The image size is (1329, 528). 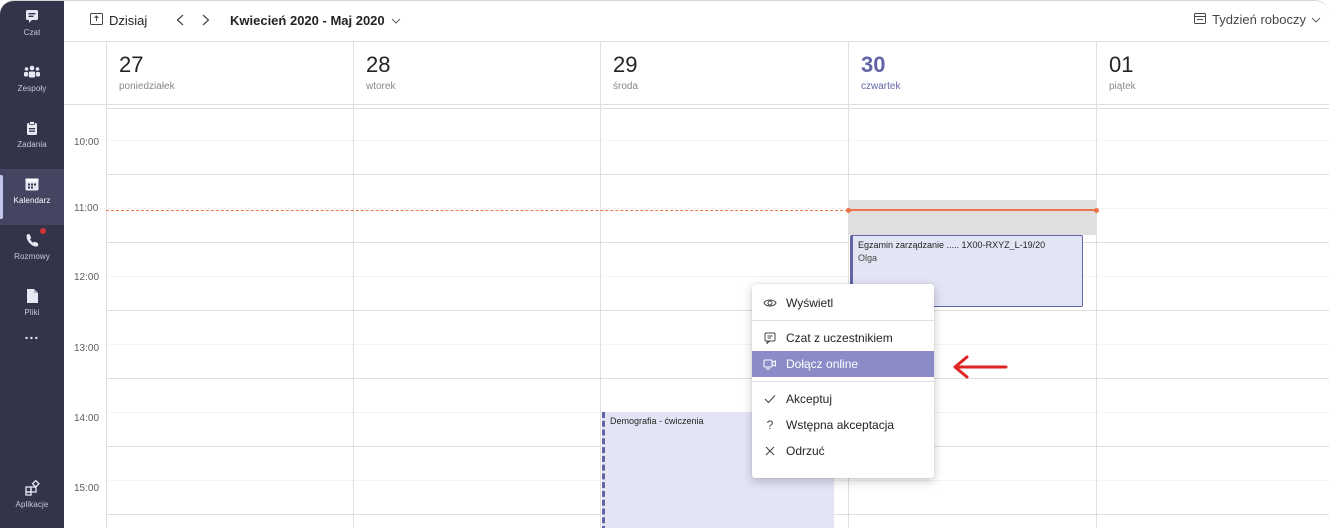 I want to click on current-time-line-today, so click(x=972, y=210).